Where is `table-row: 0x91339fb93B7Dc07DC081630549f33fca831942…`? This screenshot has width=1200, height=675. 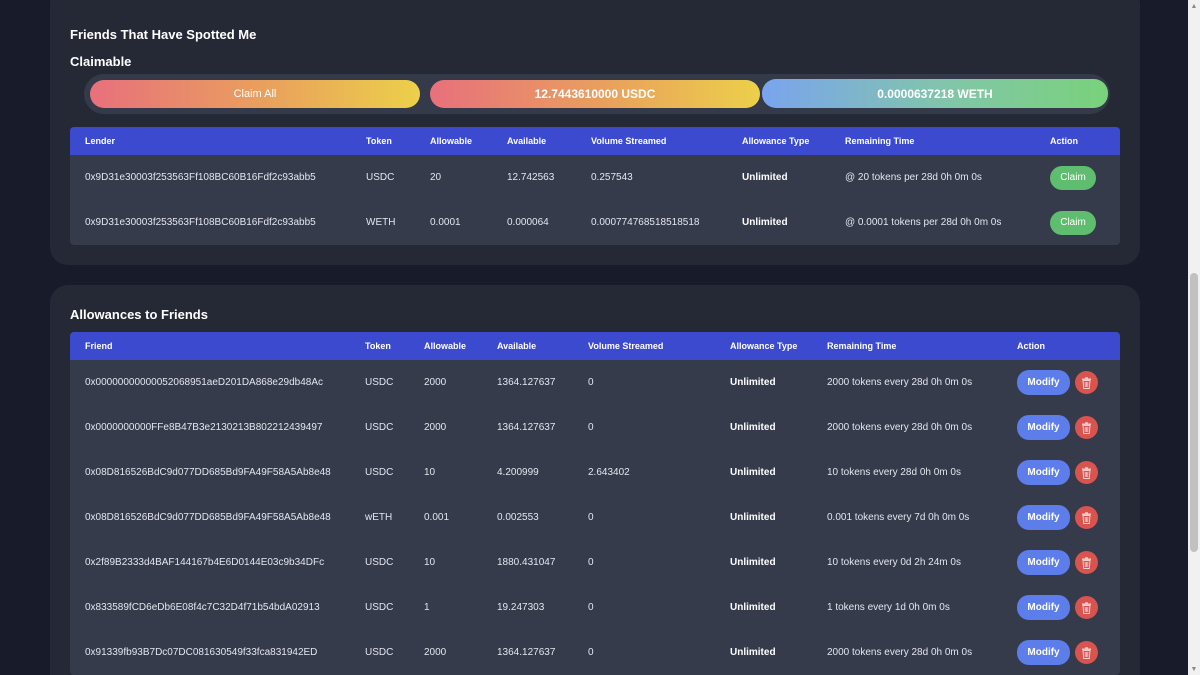 table-row: 0x91339fb93B7Dc07DC081630549f33fca831942… is located at coordinates (595, 652).